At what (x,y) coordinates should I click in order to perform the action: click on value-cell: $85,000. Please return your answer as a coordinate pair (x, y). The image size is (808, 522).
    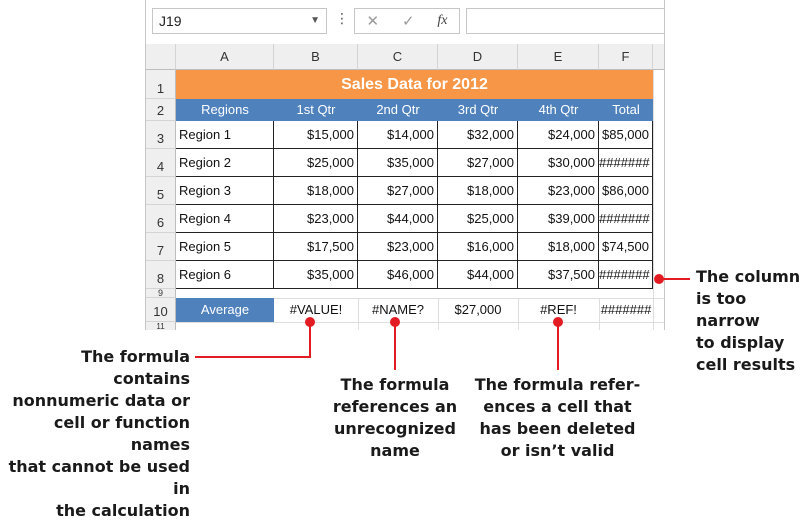
    Looking at the image, I should click on (626, 135).